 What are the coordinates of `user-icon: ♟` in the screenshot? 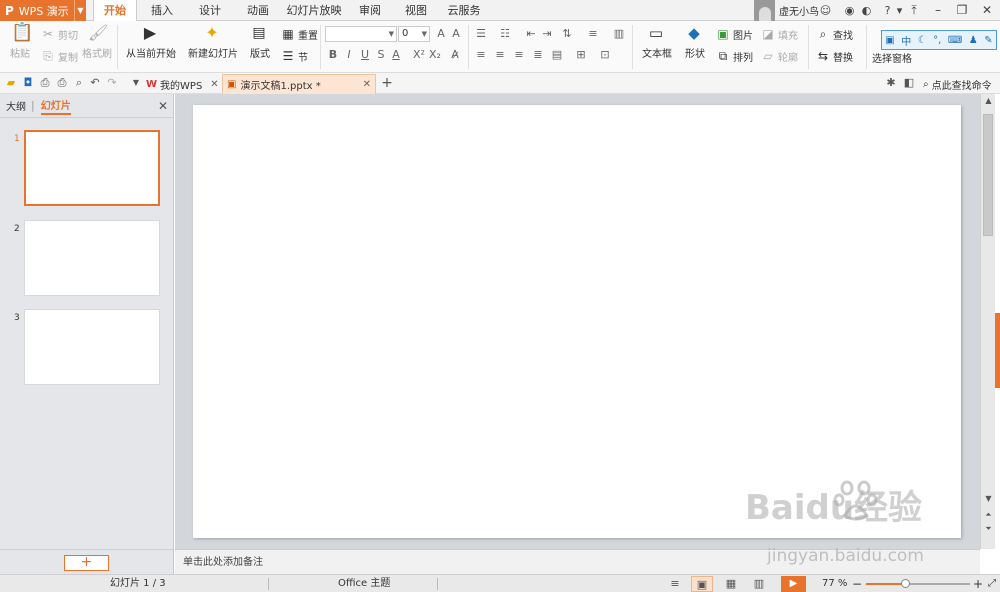 It's located at (973, 40).